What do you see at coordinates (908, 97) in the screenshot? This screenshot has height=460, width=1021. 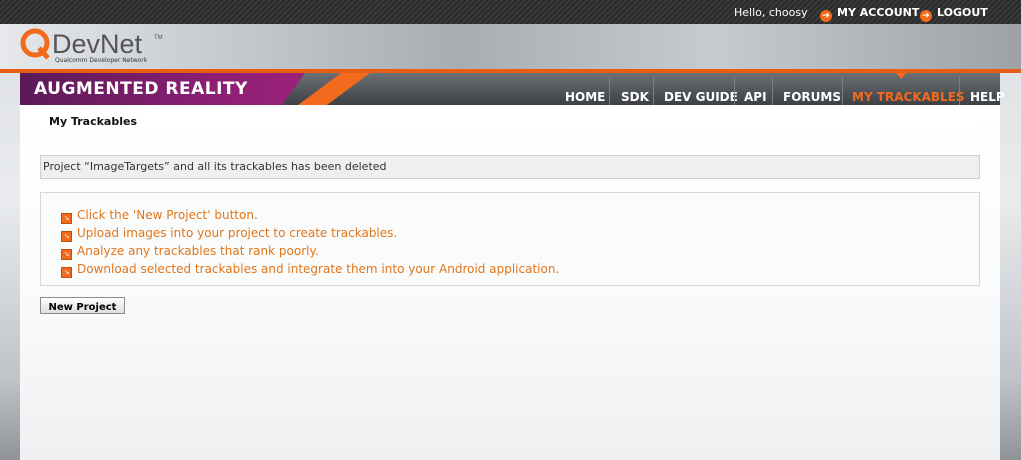 I see `nav-my-trackables: MY TRACKABLES` at bounding box center [908, 97].